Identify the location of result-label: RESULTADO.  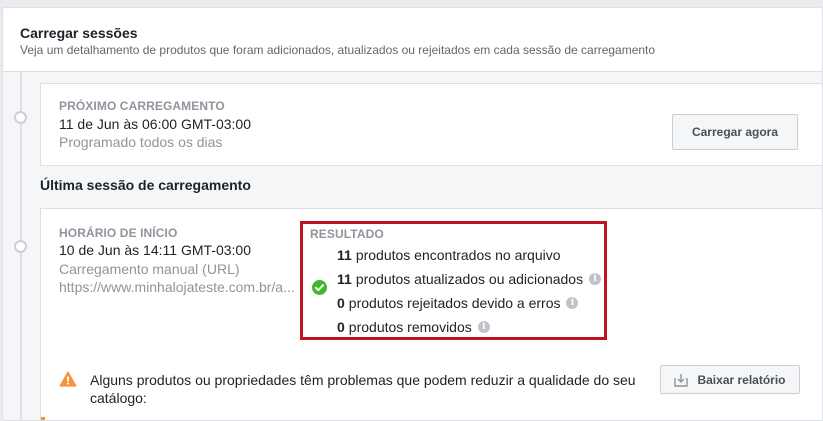
(347, 234).